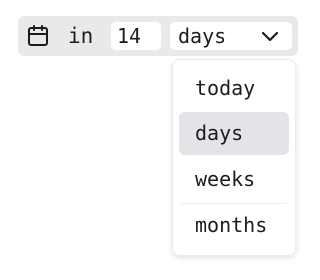 The image size is (320, 280). I want to click on in-label: in, so click(81, 36).